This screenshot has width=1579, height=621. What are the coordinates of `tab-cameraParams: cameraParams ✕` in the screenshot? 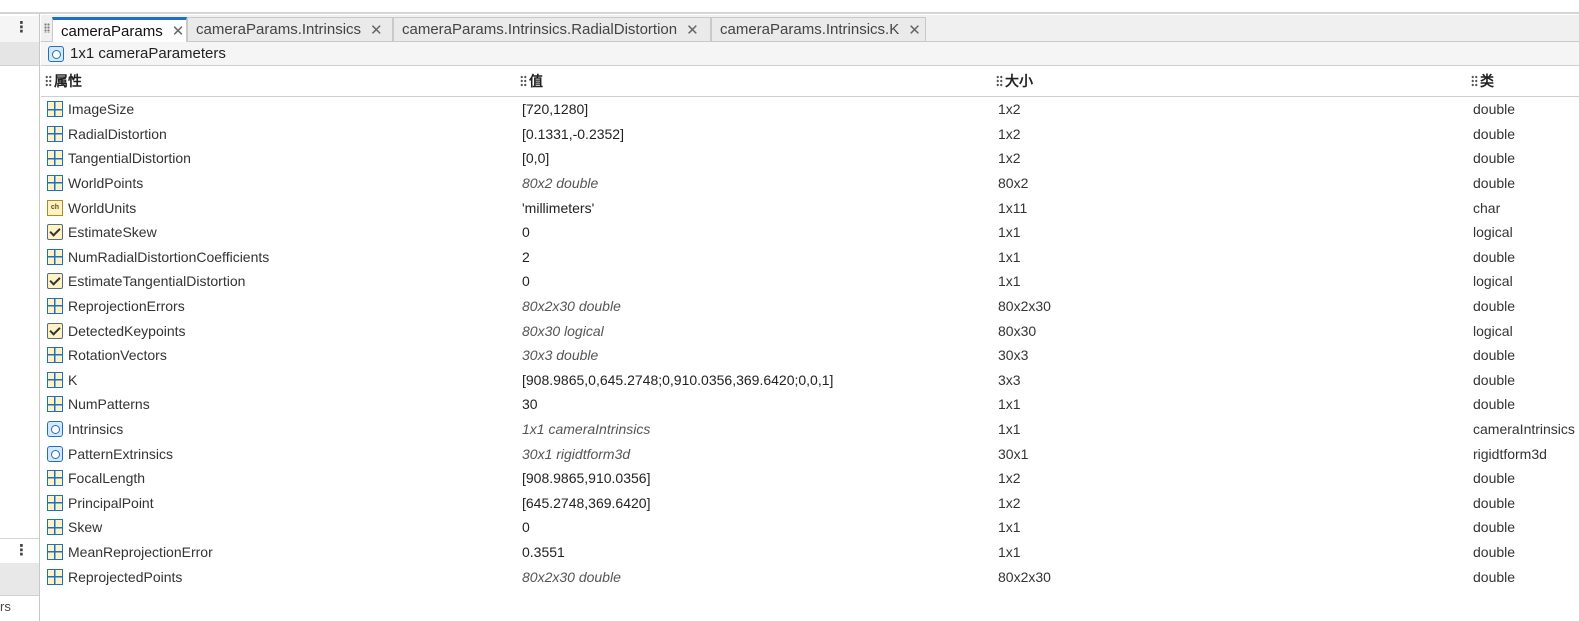 It's located at (119, 29).